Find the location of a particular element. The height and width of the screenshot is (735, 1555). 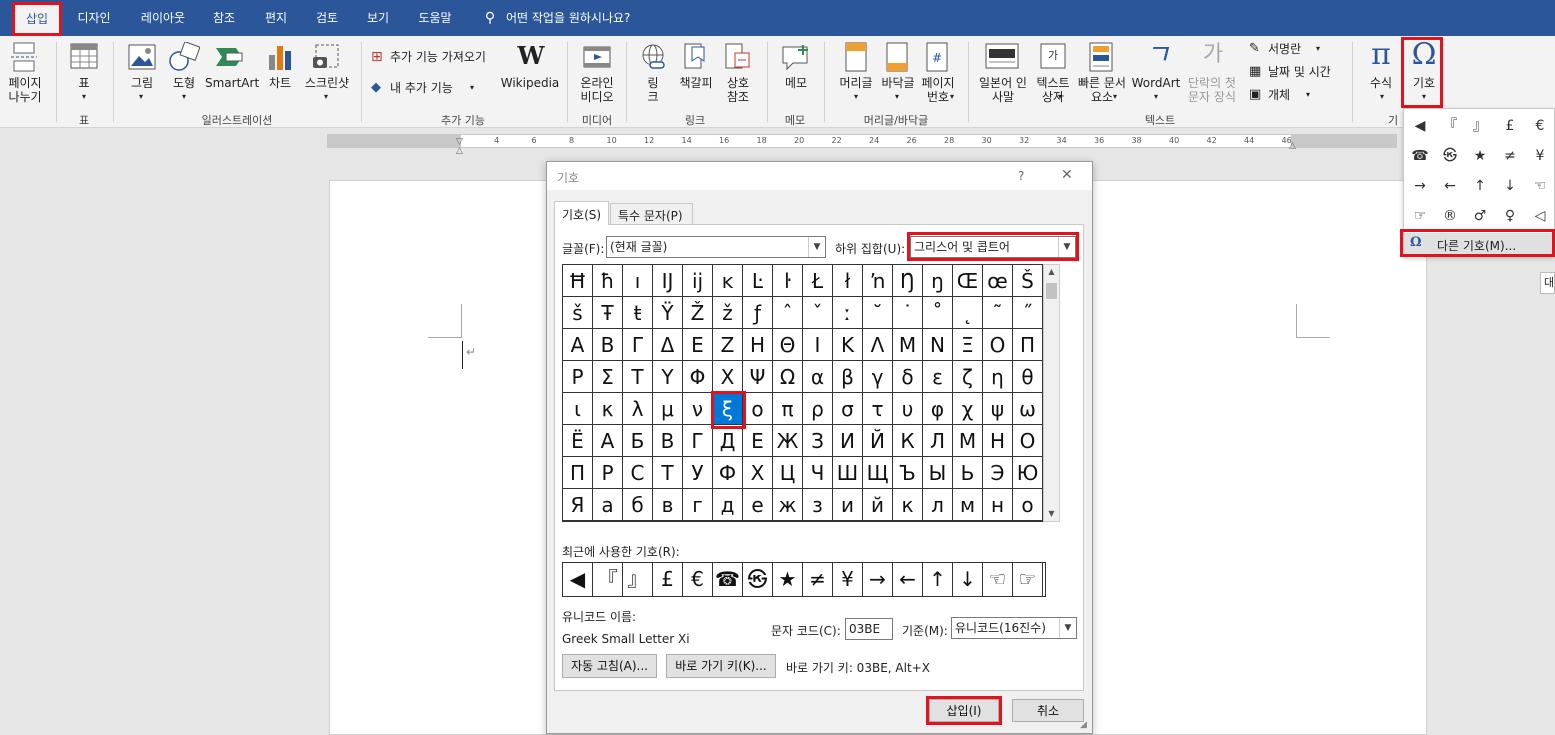

symbol-cell: Ν is located at coordinates (938, 345).